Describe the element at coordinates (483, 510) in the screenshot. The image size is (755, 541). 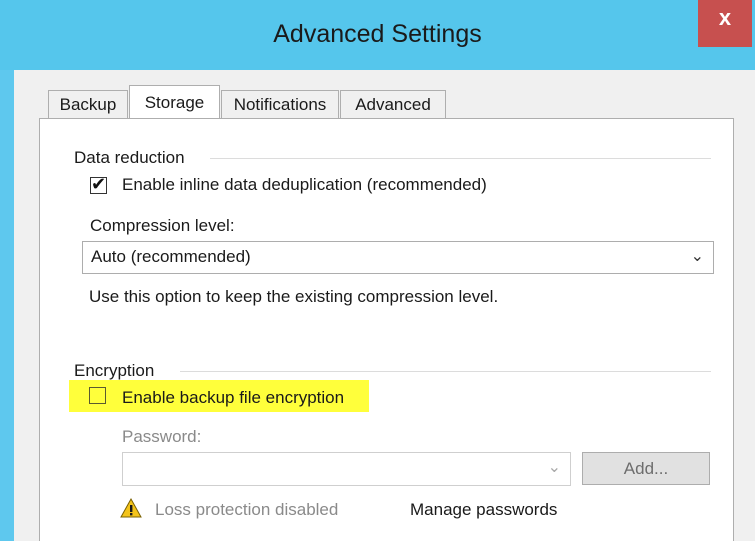
I see `manage-passwords-link: Manage passwords` at that location.